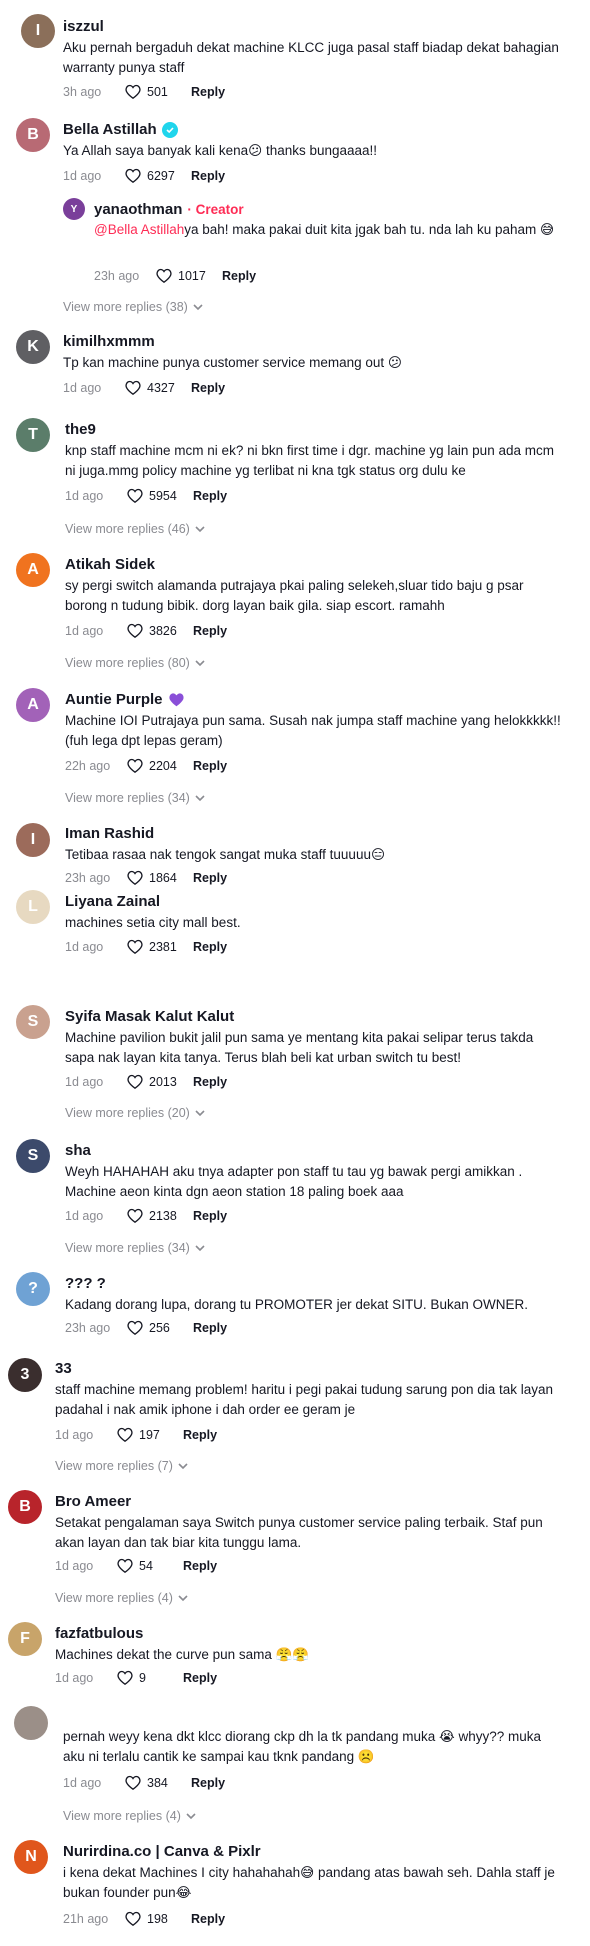 The width and height of the screenshot is (590, 1946). Describe the element at coordinates (157, 1215) in the screenshot. I see `like-button: 2138` at that location.